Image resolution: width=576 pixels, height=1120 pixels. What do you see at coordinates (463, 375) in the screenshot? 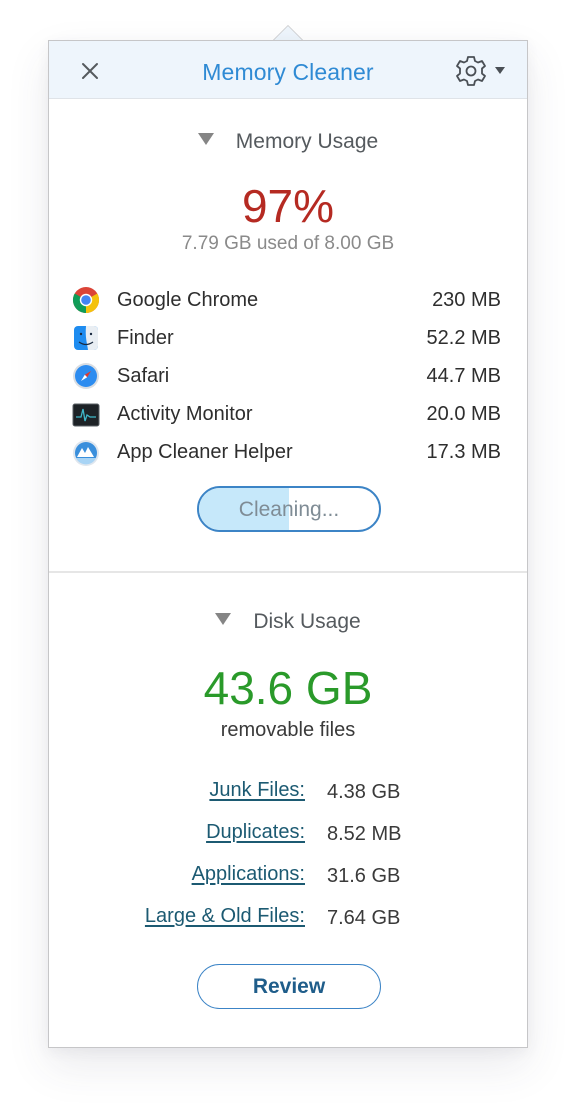
I see `app-memory-size: 44.7 MB` at bounding box center [463, 375].